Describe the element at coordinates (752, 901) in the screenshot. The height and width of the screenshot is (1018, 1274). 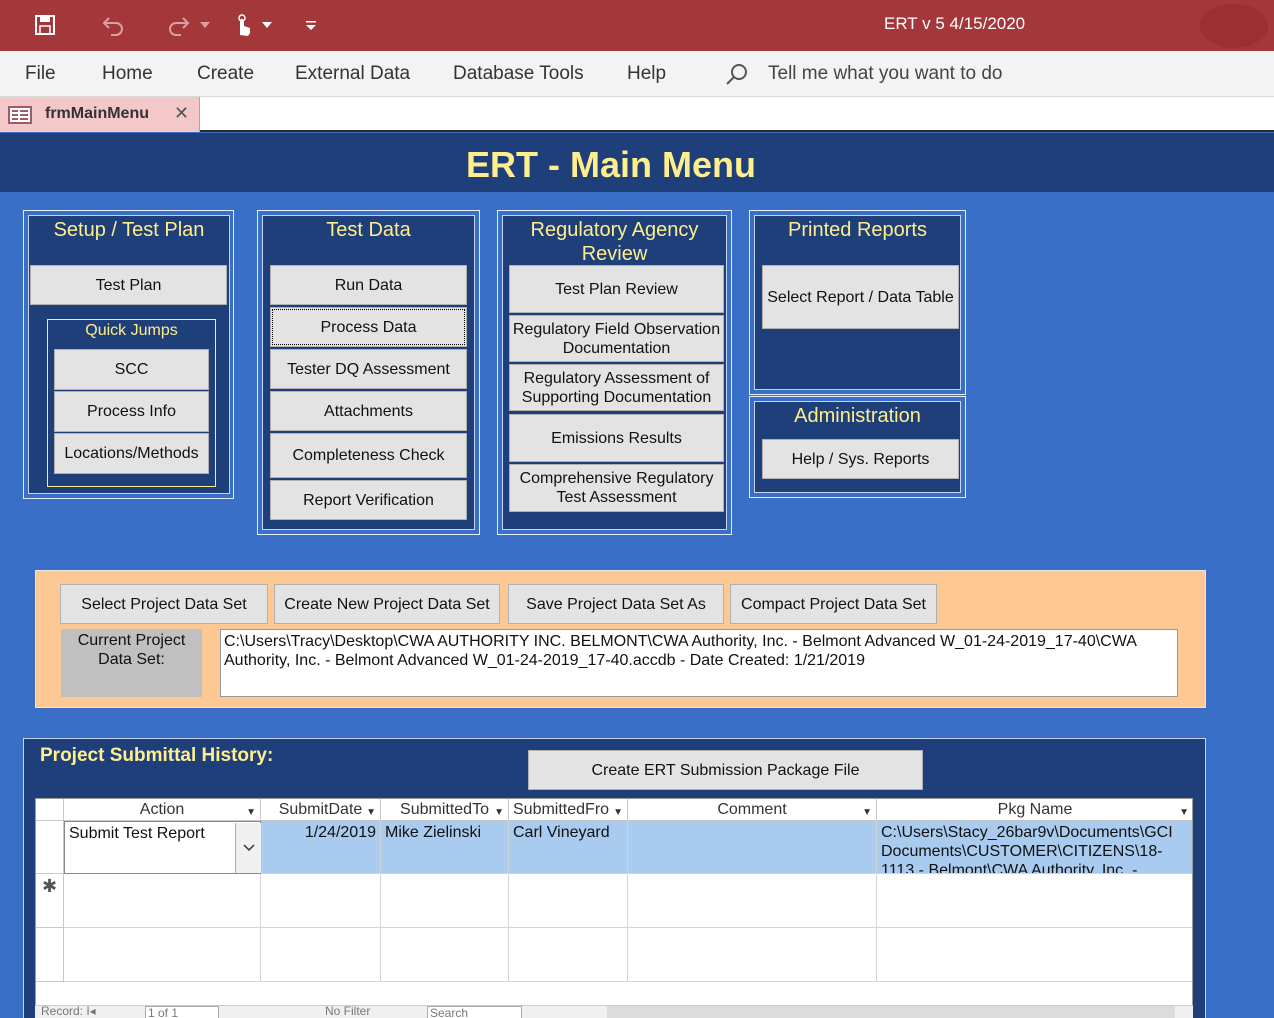
I see `new-cell-comment` at that location.